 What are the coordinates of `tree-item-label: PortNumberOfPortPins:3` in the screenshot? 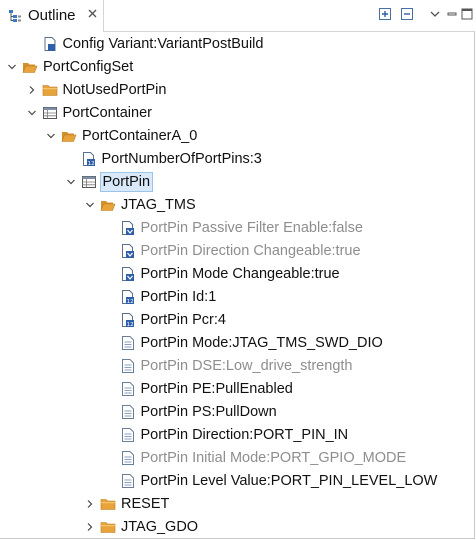 It's located at (181, 159).